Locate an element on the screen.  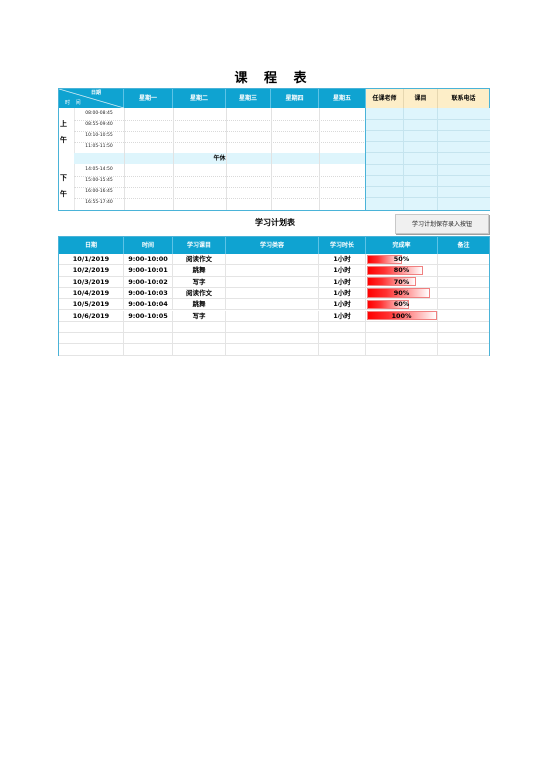
time-cell: 9:00-10:05 is located at coordinates (148, 315).